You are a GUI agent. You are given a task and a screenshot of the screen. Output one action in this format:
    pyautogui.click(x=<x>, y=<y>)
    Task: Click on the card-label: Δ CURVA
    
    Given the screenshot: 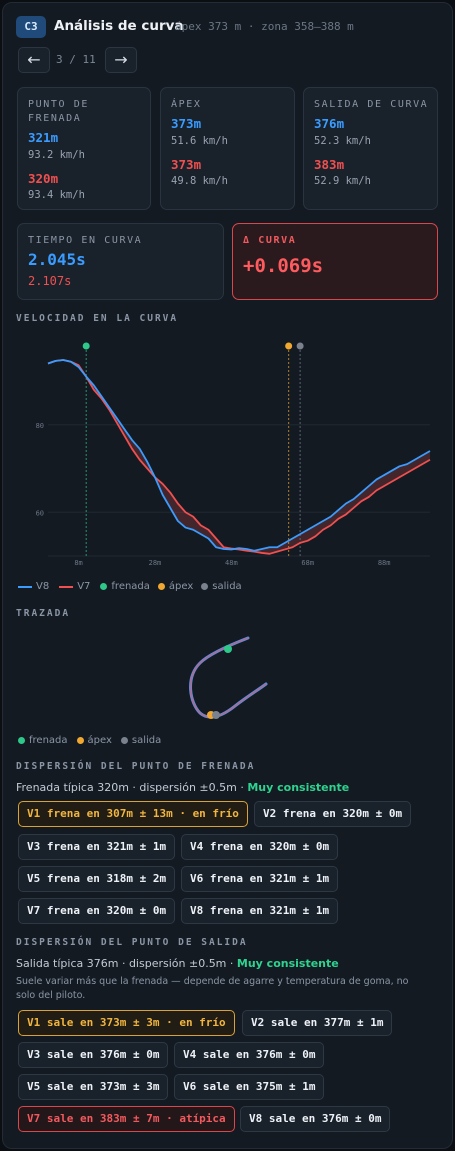 What is the action you would take?
    pyautogui.click(x=270, y=240)
    